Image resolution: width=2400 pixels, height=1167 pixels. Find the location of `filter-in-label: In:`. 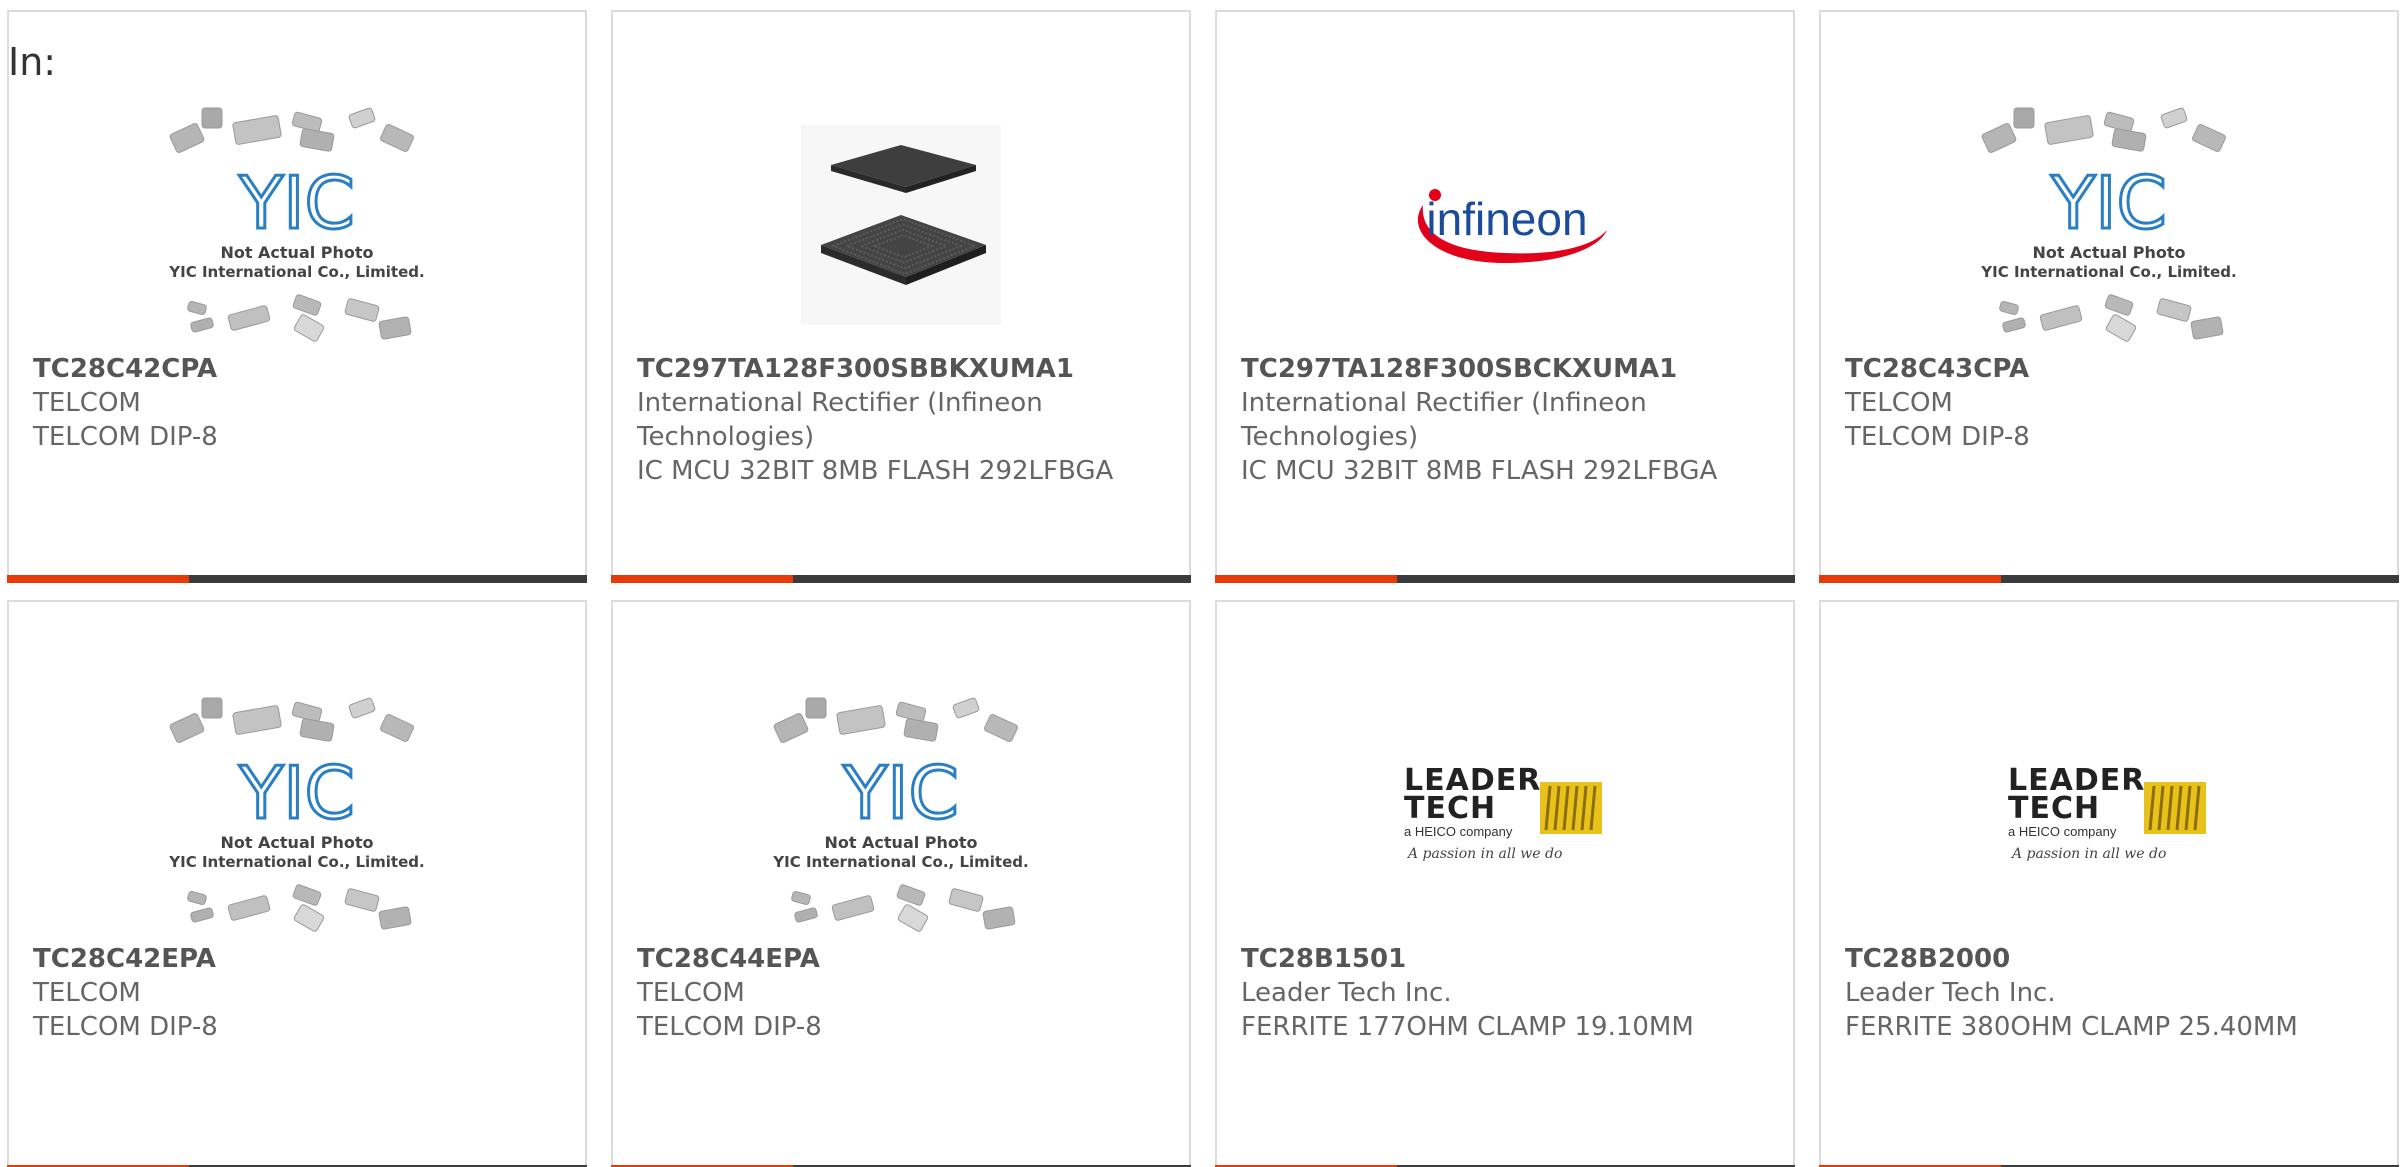

filter-in-label: In: is located at coordinates (32, 62).